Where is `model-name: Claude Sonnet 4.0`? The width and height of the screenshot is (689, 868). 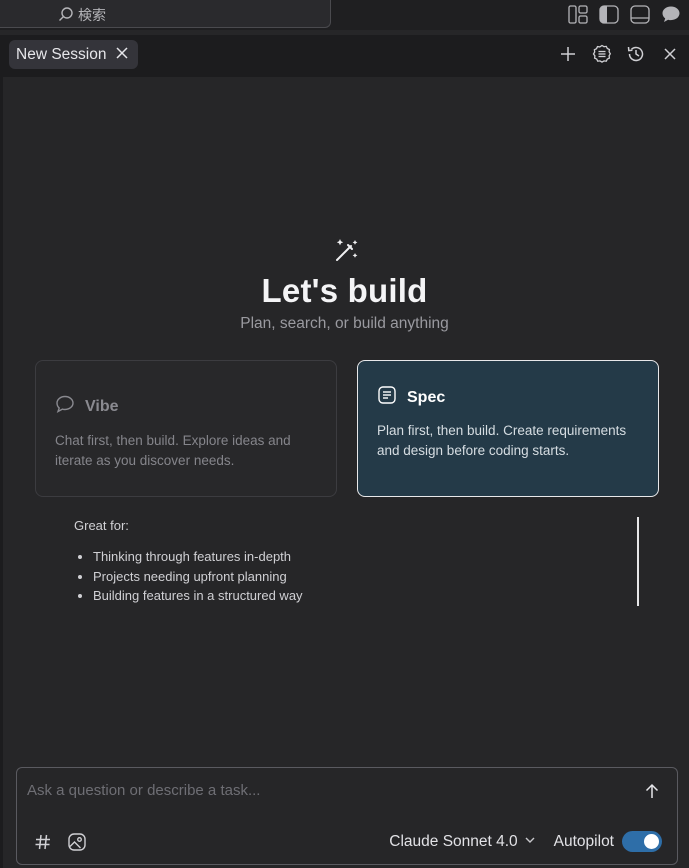
model-name: Claude Sonnet 4.0 is located at coordinates (453, 841).